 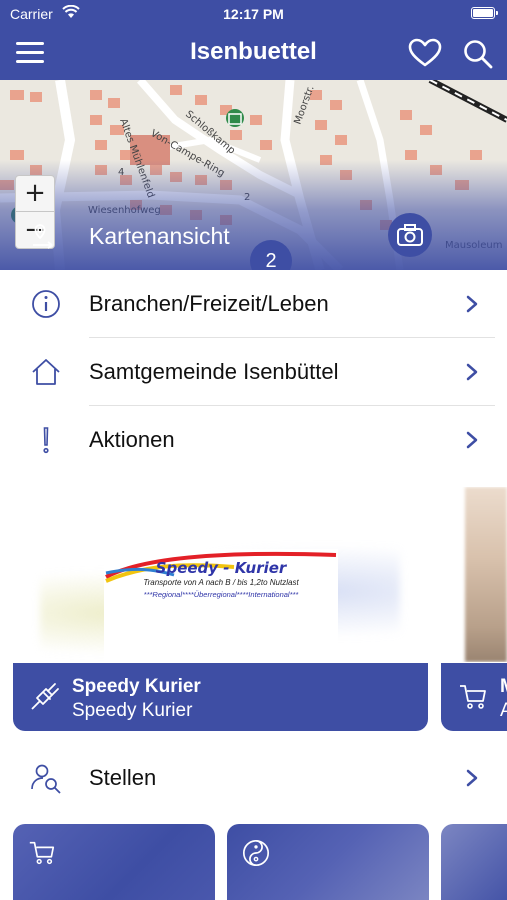 I want to click on menu-item-samtgemeinde: Samtgemeinde Isenbüttel, so click(x=253, y=372).